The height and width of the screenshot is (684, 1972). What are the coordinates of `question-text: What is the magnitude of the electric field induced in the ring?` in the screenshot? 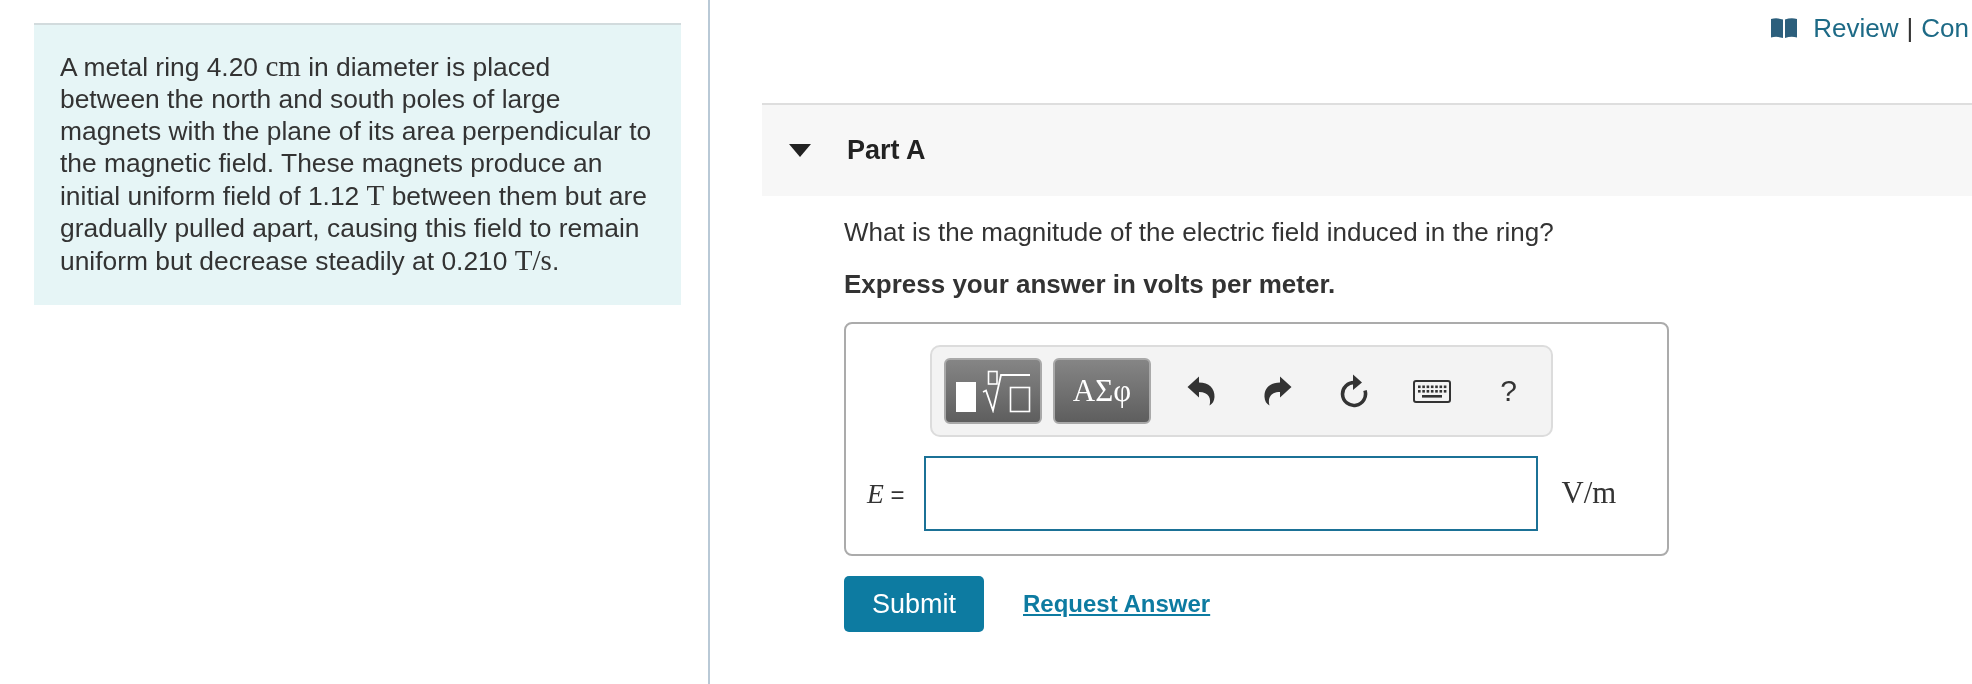 It's located at (1199, 232).